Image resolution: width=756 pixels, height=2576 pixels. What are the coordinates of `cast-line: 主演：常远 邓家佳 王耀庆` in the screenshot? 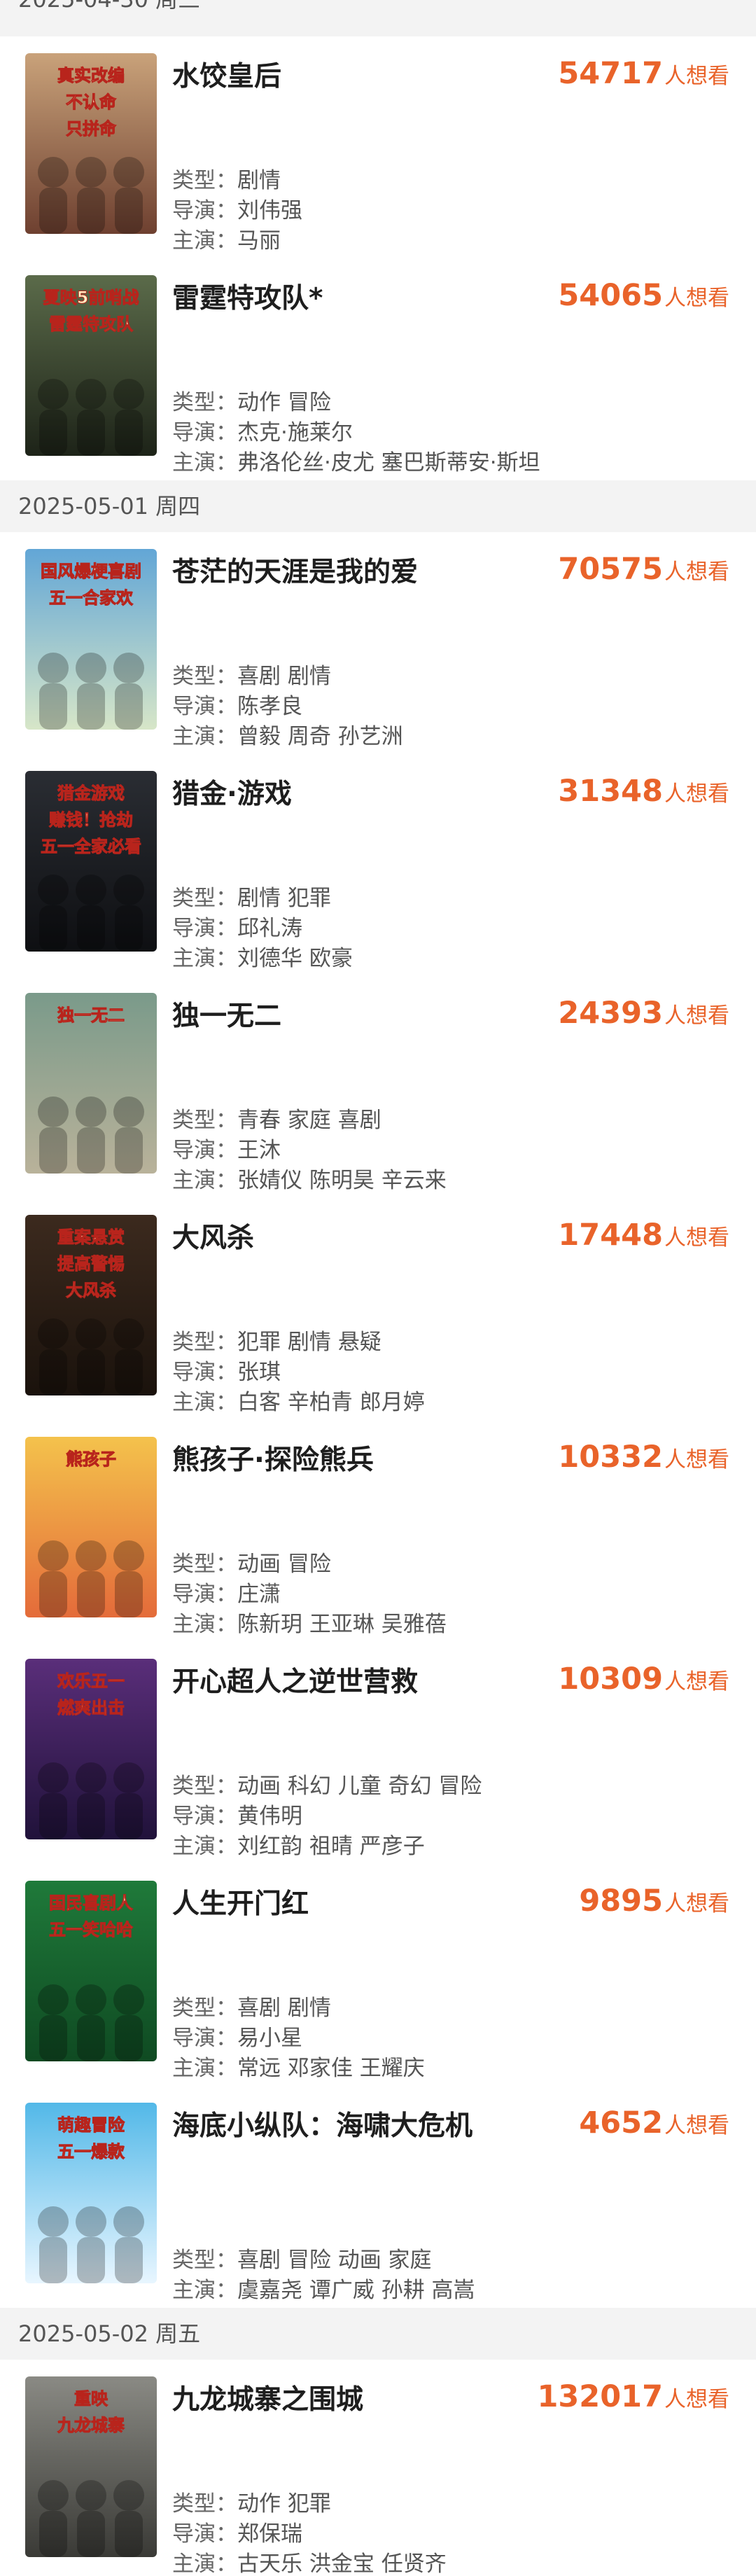 It's located at (298, 2066).